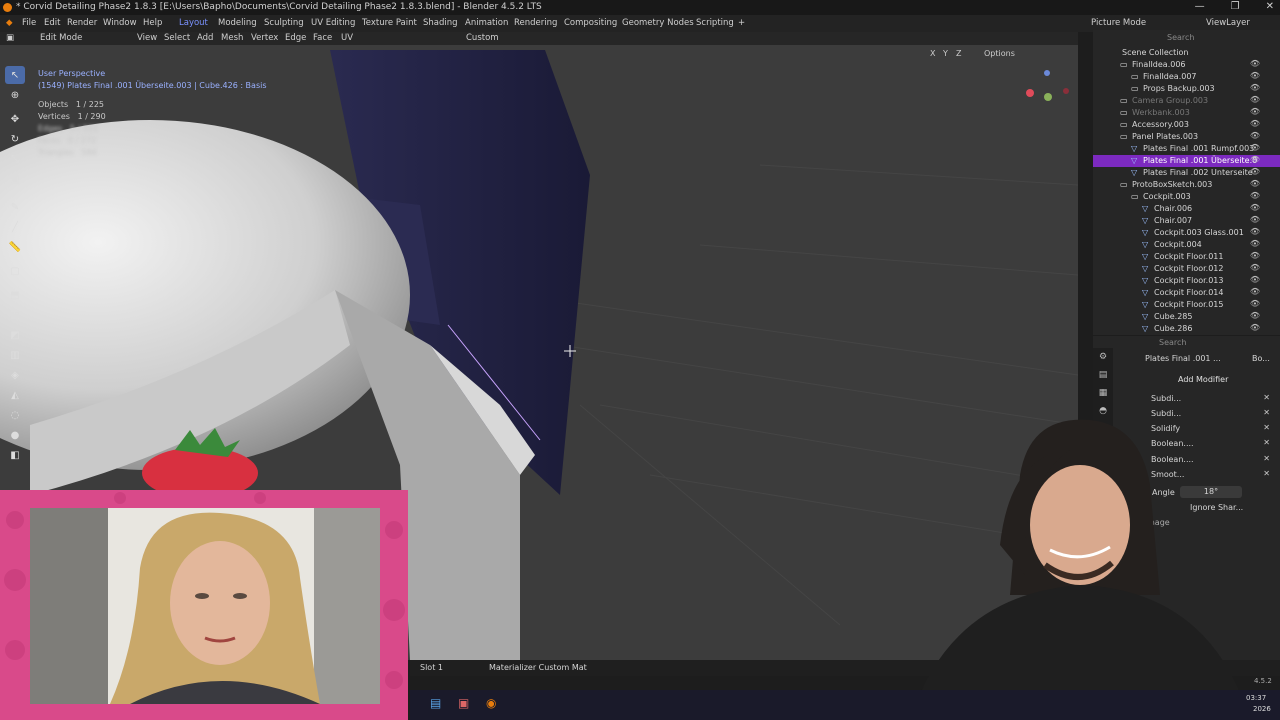 The height and width of the screenshot is (720, 1280). What do you see at coordinates (1186, 161) in the screenshot?
I see `outliner-row: ▽ Plates Final .001 Überseite.0 👁` at bounding box center [1186, 161].